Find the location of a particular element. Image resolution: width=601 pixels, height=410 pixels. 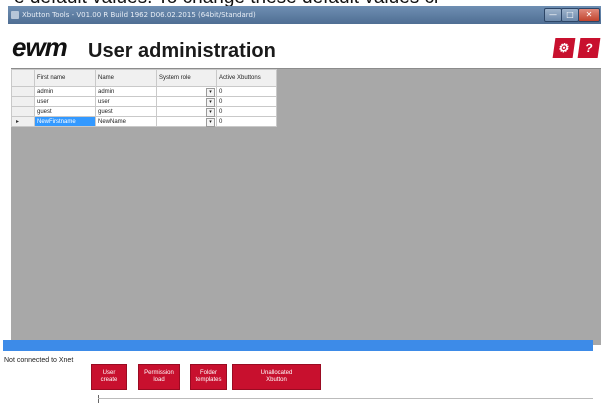

page-title: User administration is located at coordinates (182, 51).